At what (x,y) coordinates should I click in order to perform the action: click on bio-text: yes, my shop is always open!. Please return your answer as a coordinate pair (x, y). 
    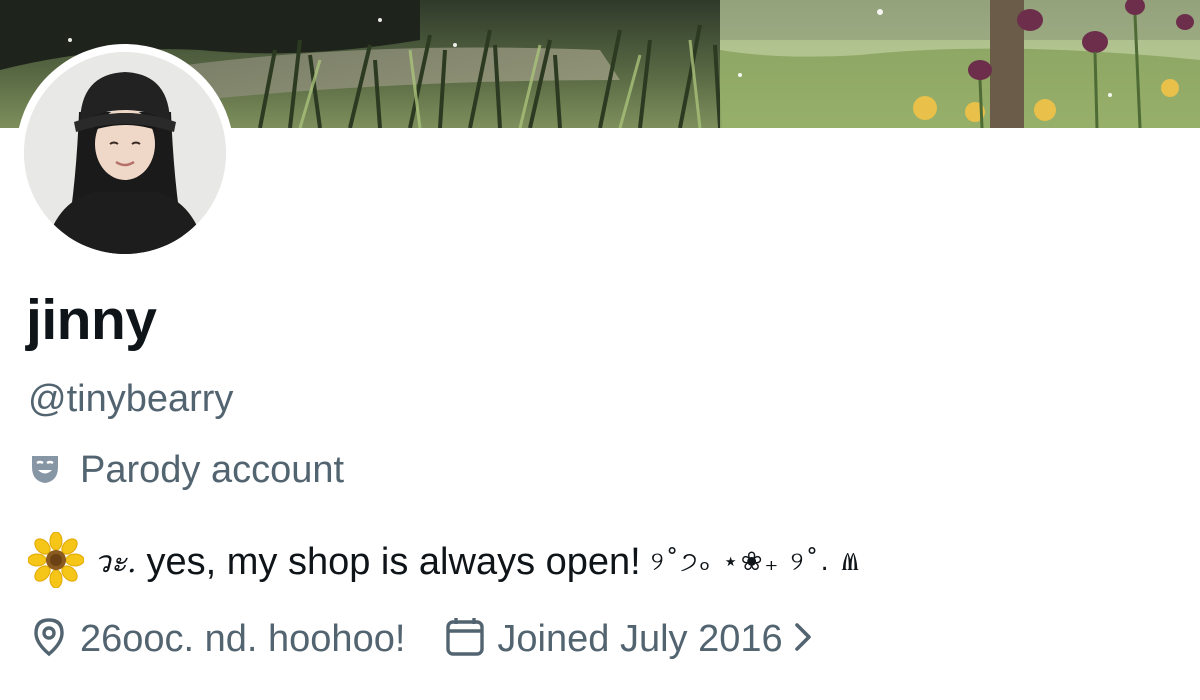
    Looking at the image, I should click on (393, 562).